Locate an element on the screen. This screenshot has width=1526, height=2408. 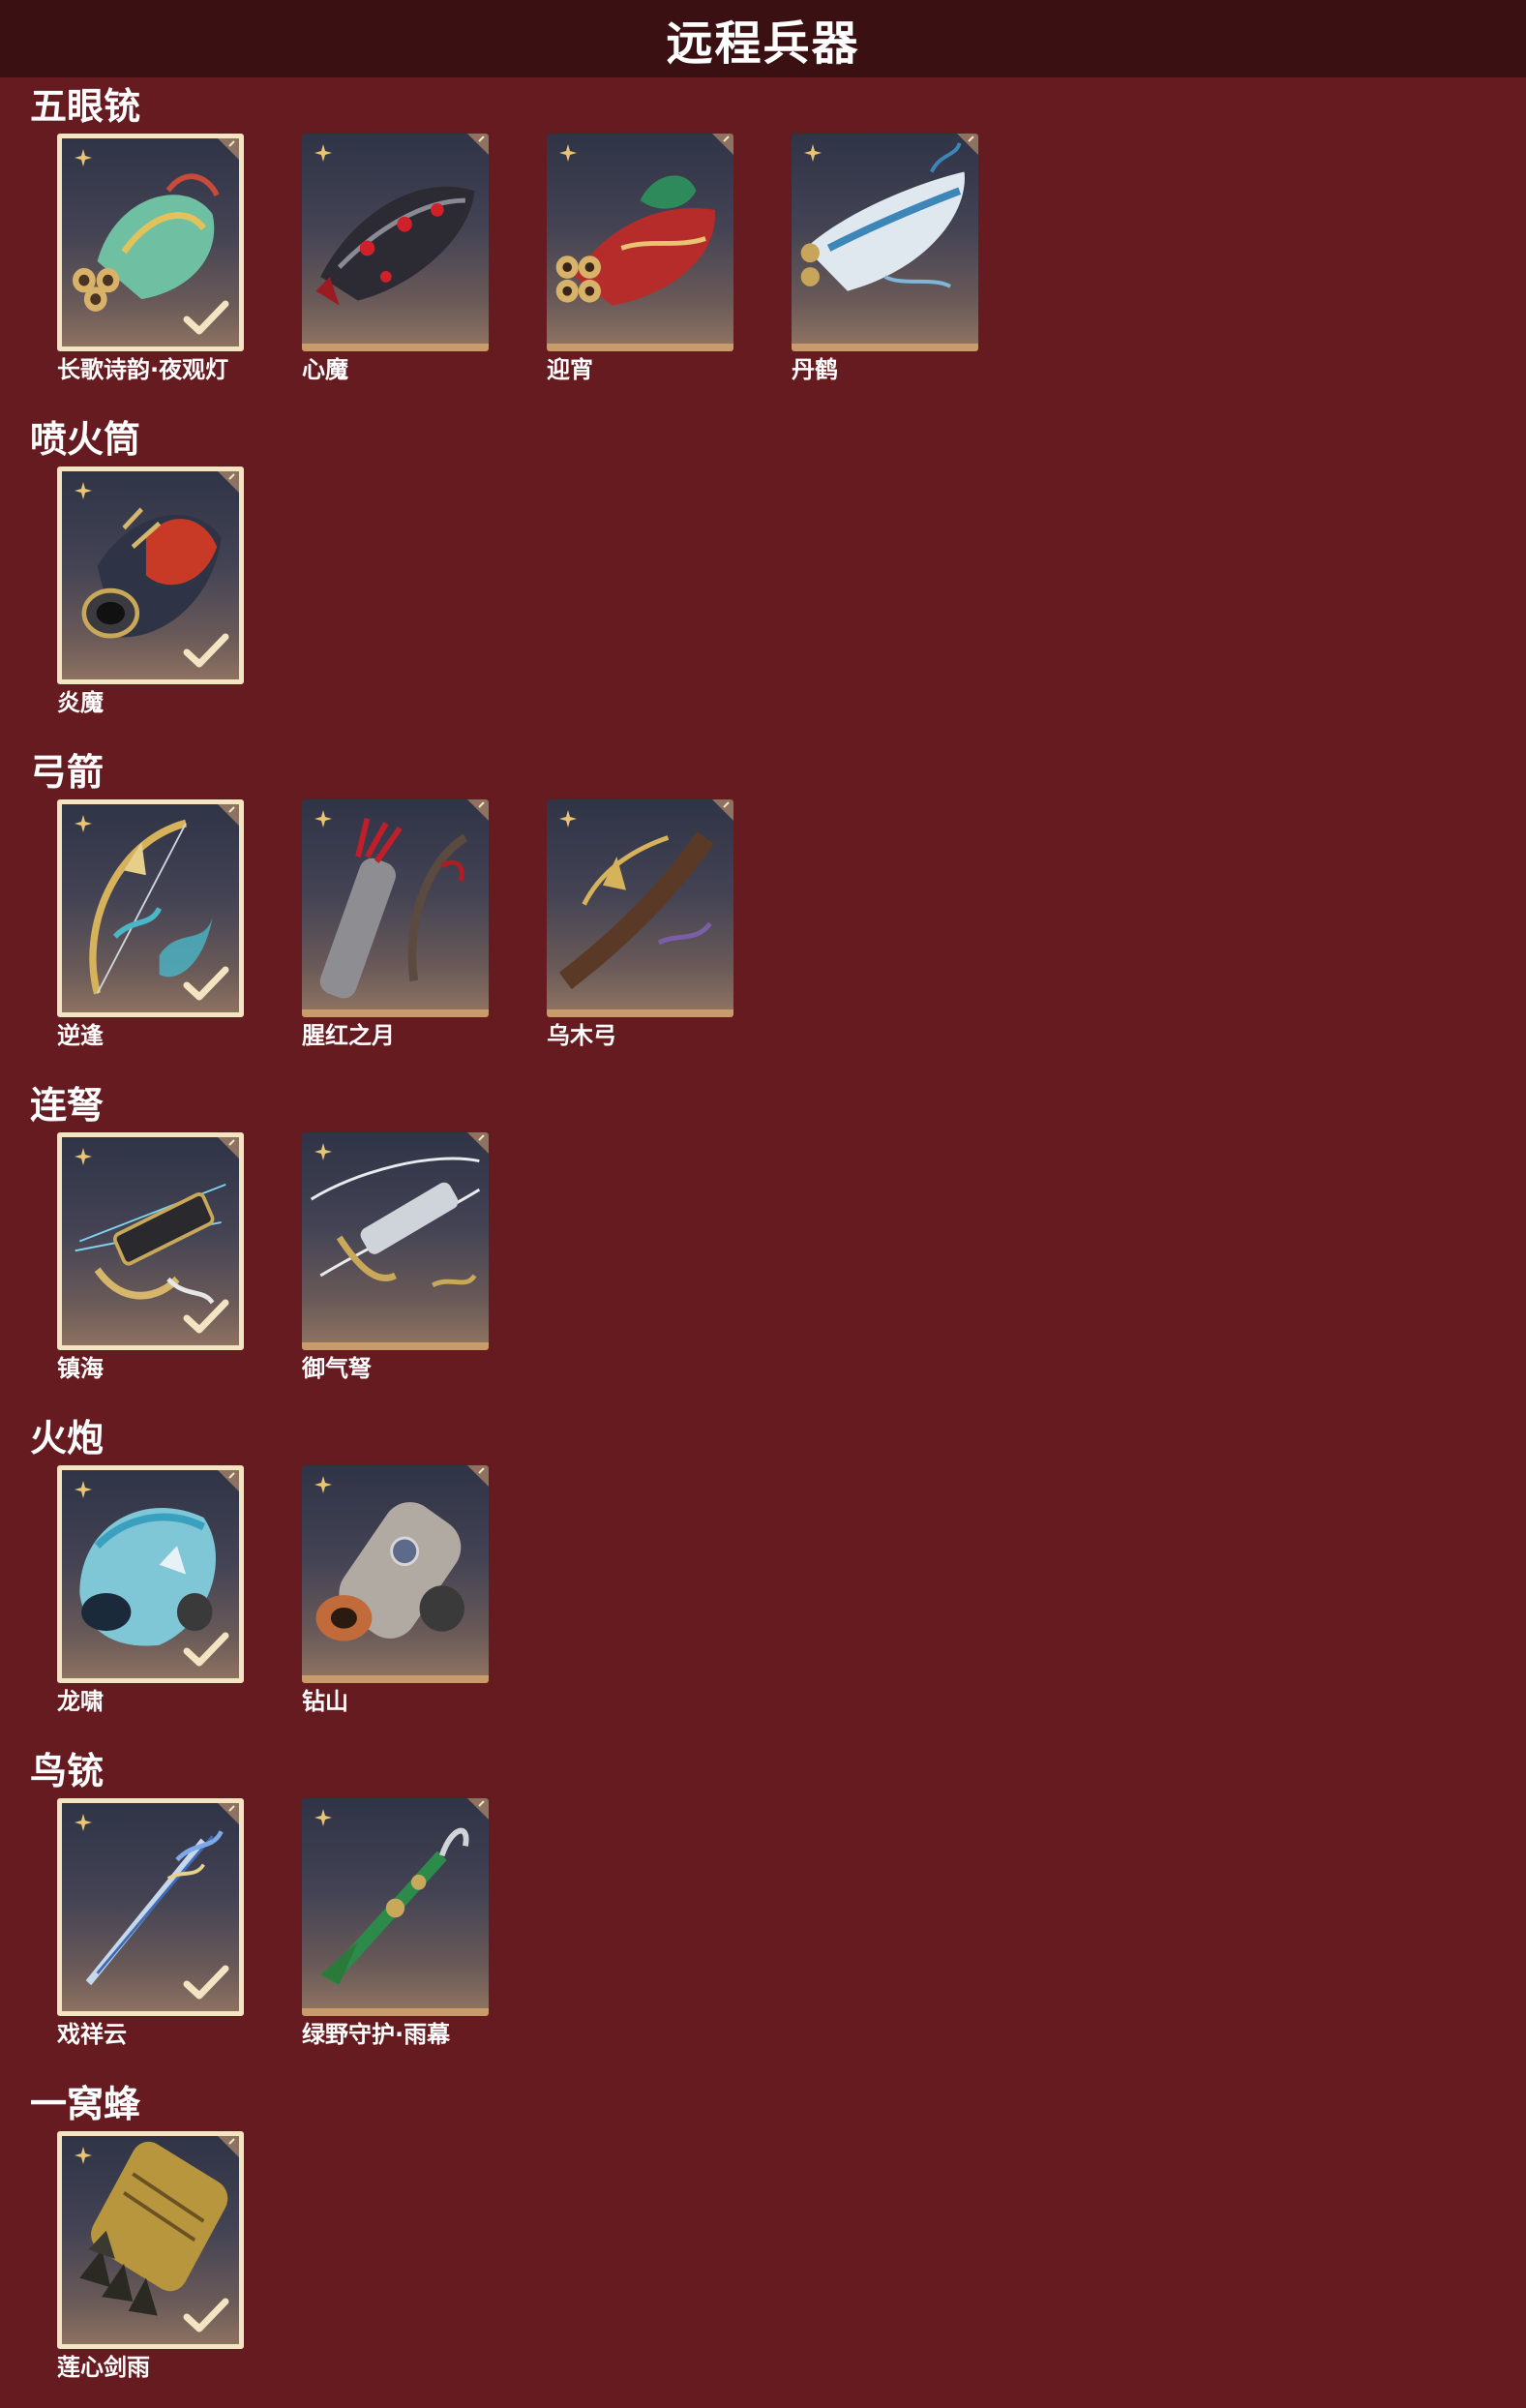
weapon-card: 镇海 is located at coordinates (150, 1257).